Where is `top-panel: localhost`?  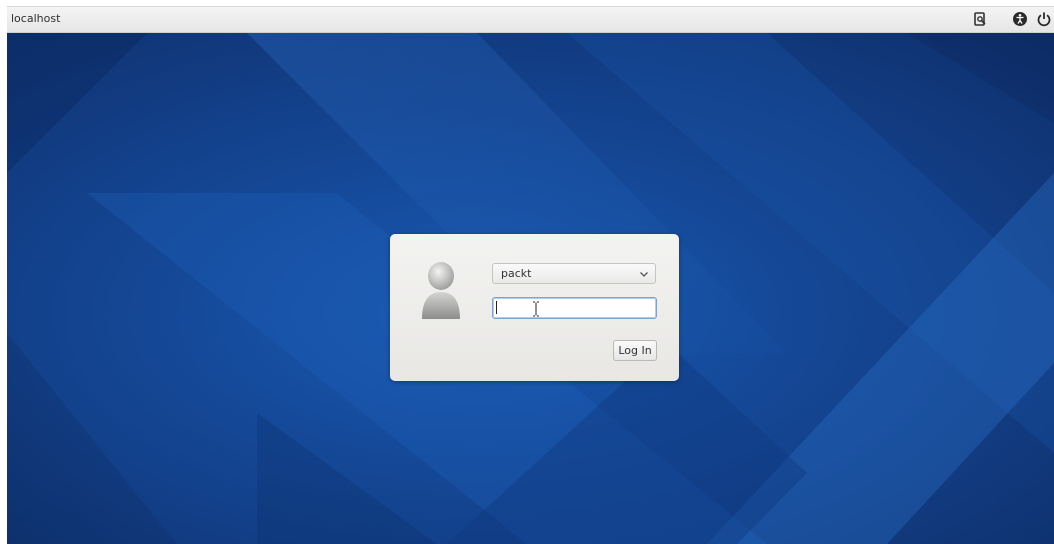 top-panel: localhost is located at coordinates (530, 19).